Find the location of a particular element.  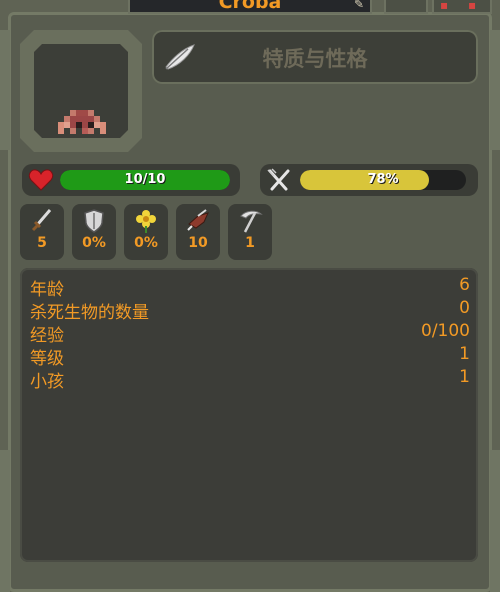

frame-ledge-right-top is located at coordinates (495, 90).